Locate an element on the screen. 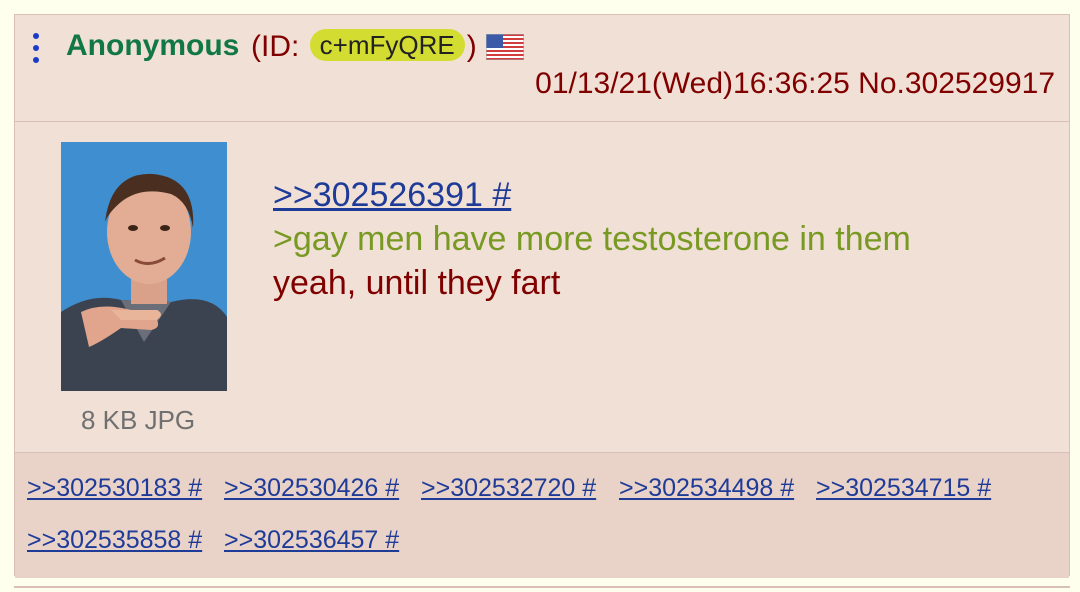 The height and width of the screenshot is (592, 1080). poster-id-suffix: ) is located at coordinates (471, 46).